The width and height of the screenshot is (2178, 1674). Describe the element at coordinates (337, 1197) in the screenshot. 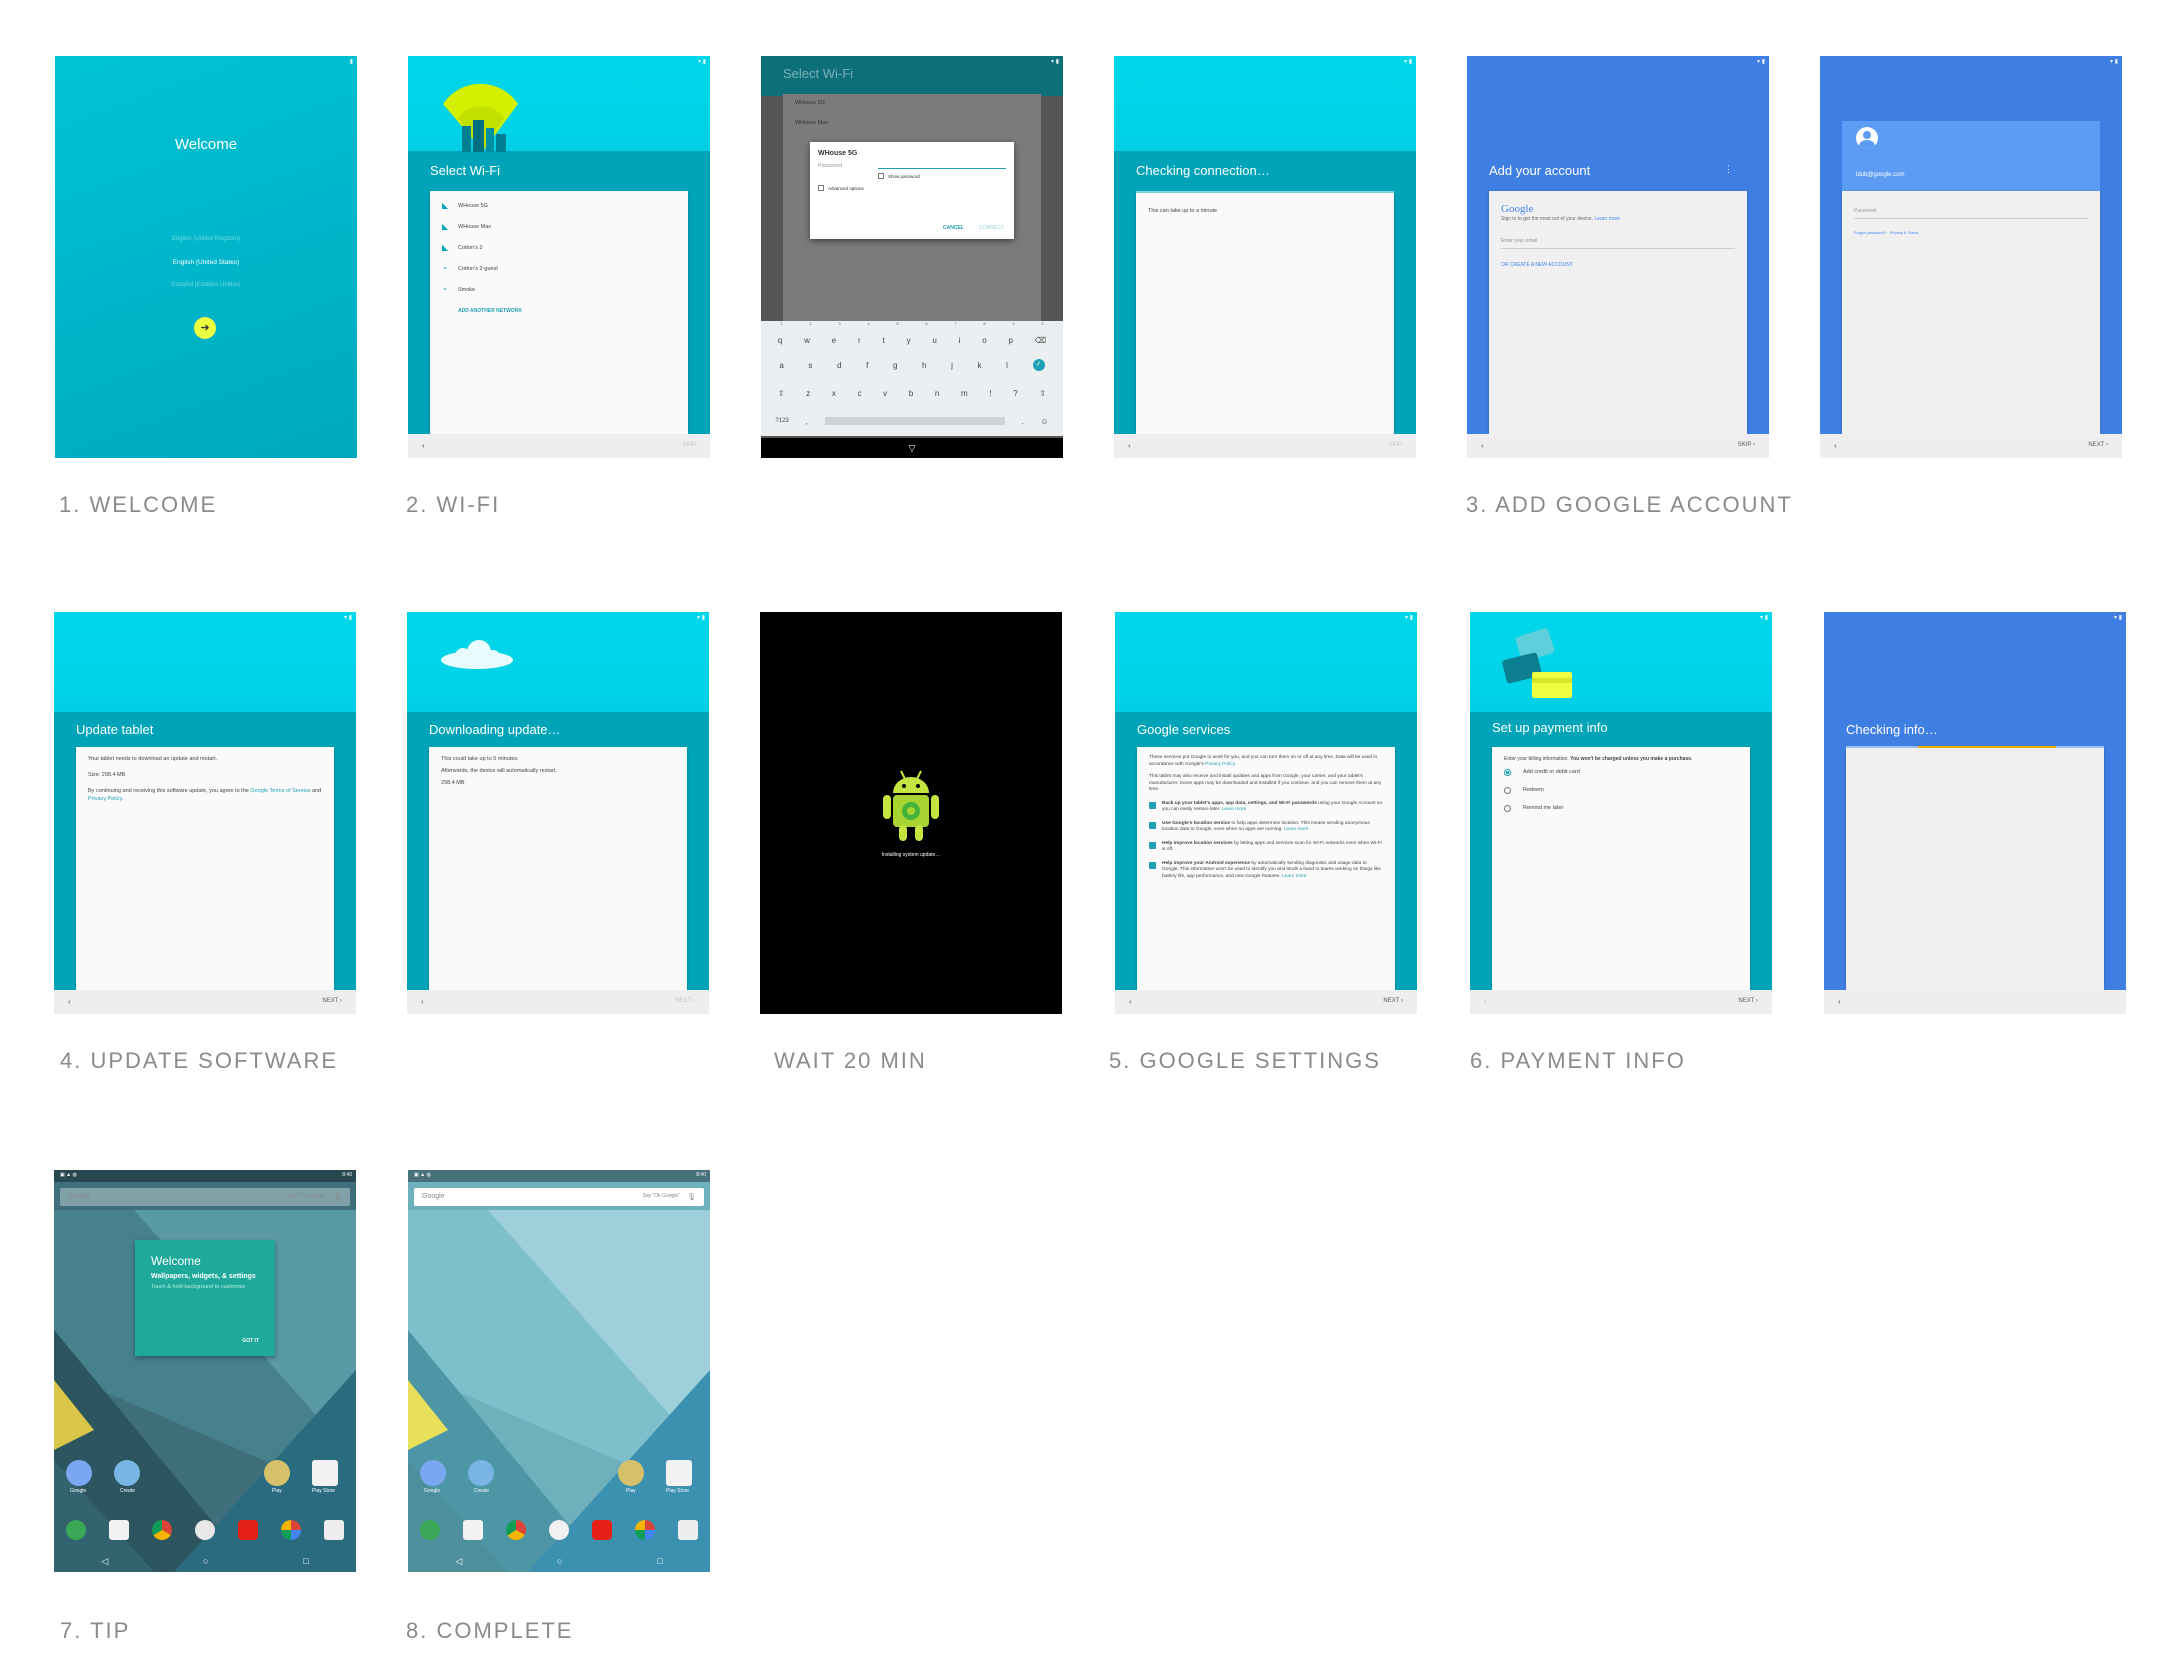

I see `mic-icon: 🎙` at that location.